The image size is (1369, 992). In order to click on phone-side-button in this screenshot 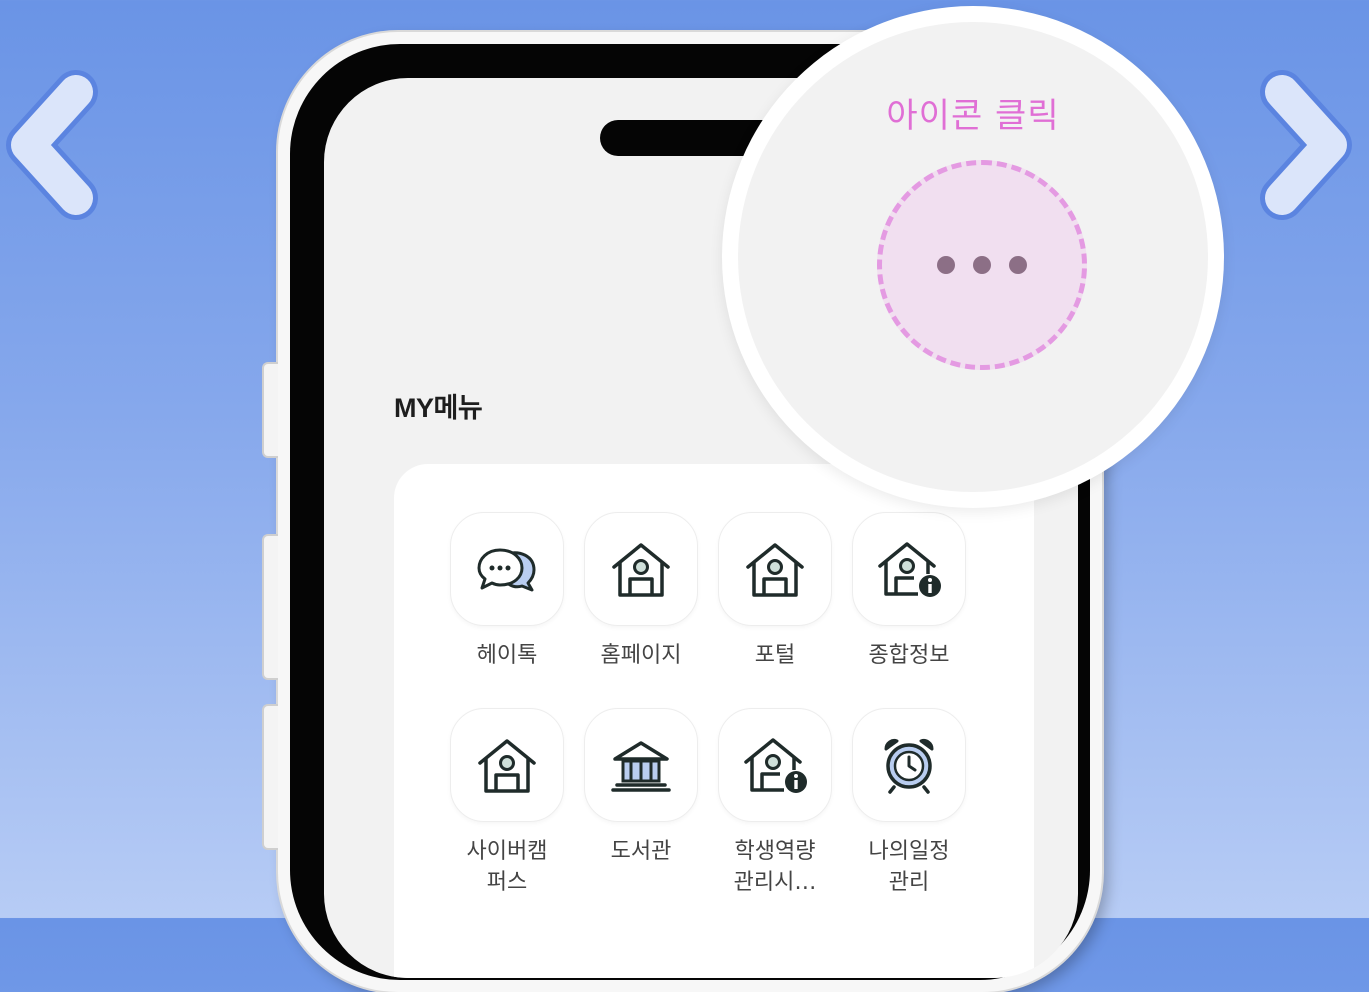, I will do `click(270, 410)`.